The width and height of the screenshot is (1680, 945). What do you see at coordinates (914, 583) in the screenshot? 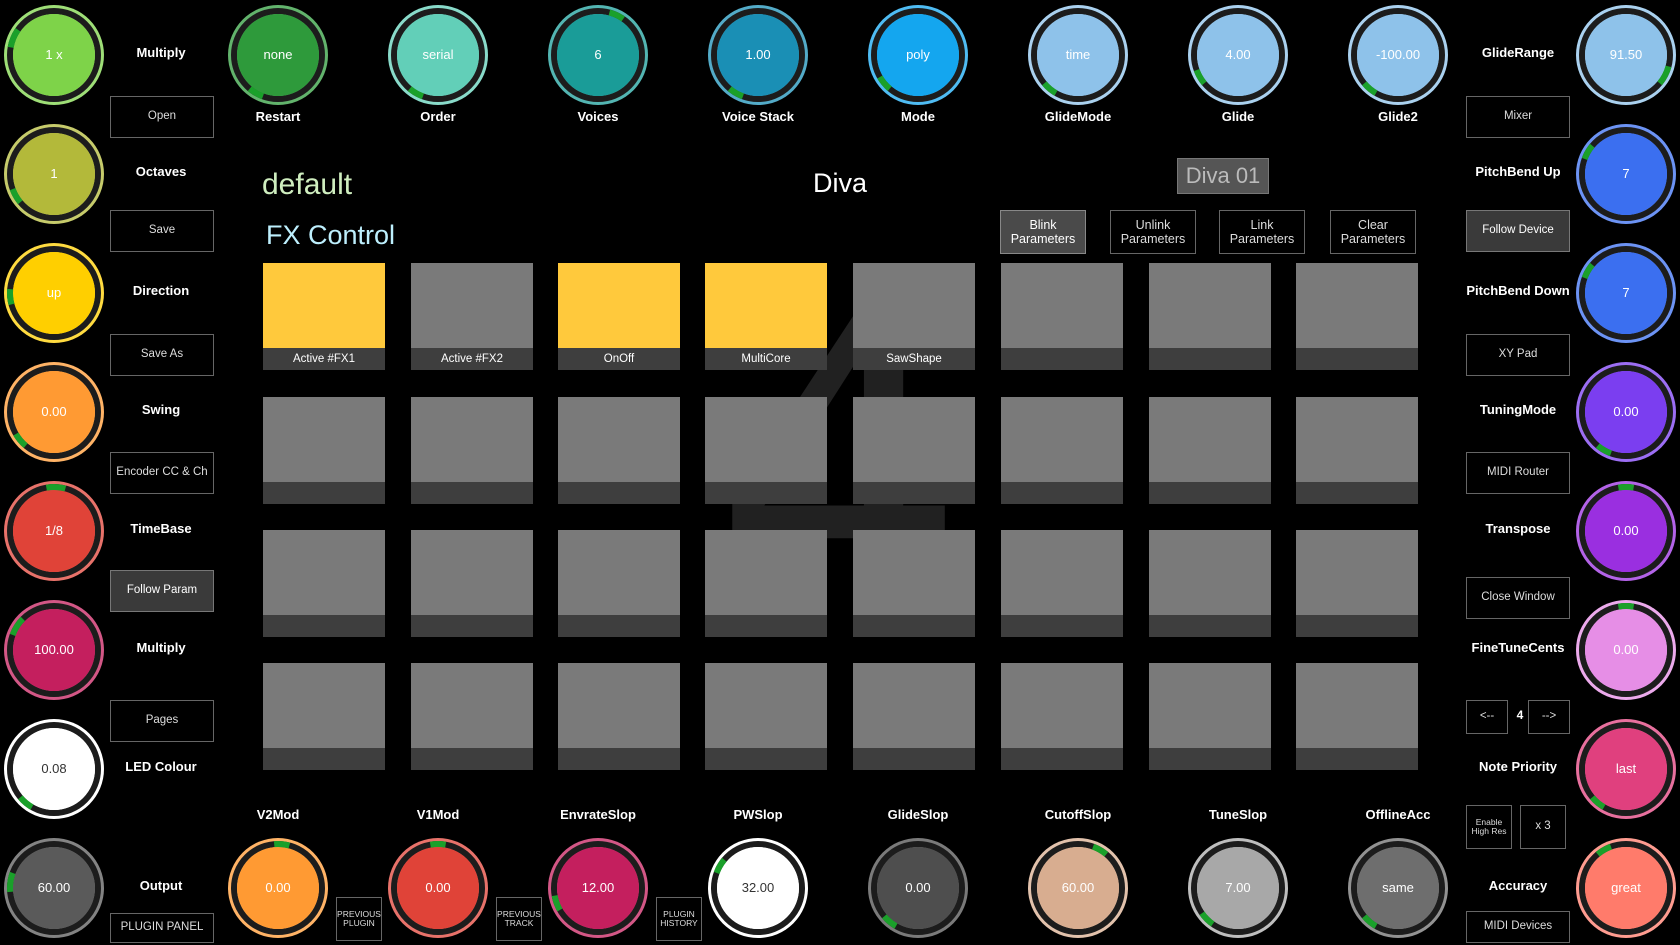
I see `pad-r3-c5` at bounding box center [914, 583].